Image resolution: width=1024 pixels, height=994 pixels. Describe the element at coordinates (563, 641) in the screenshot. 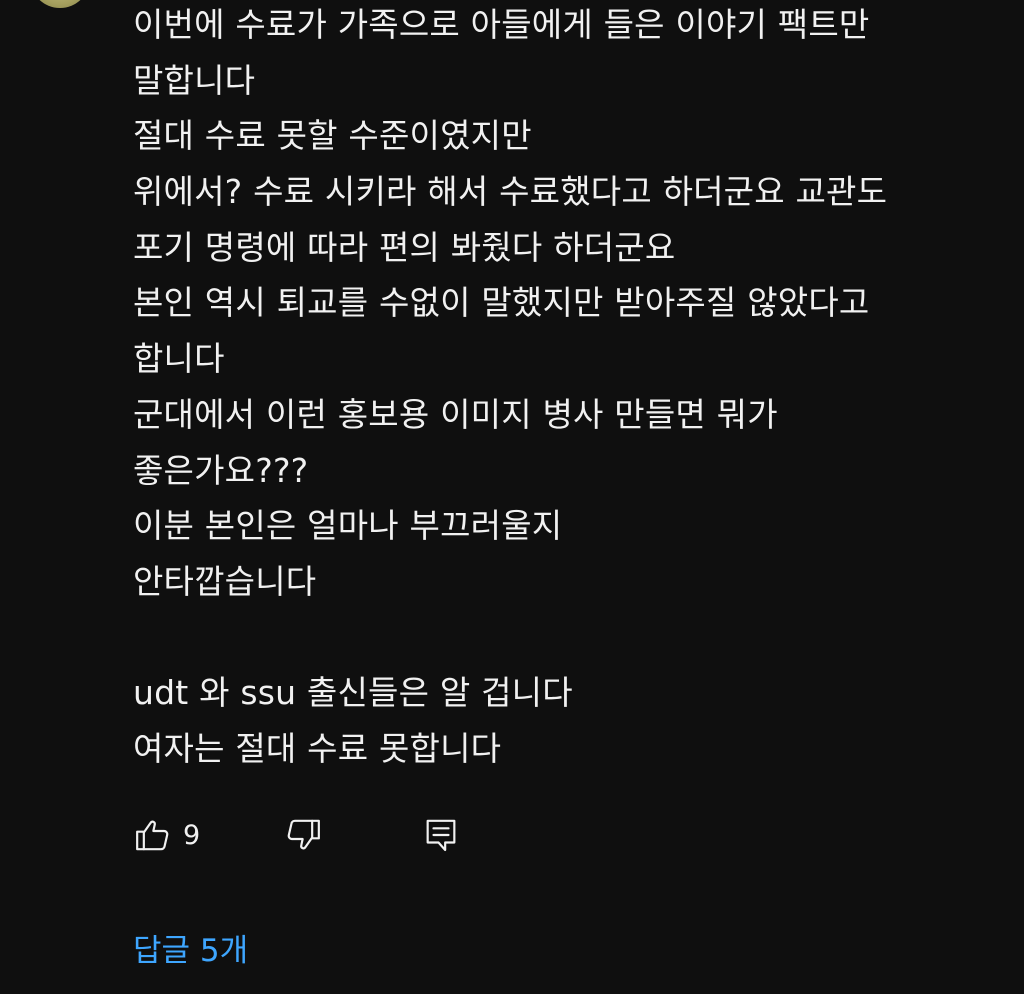

I see `comment-line` at that location.